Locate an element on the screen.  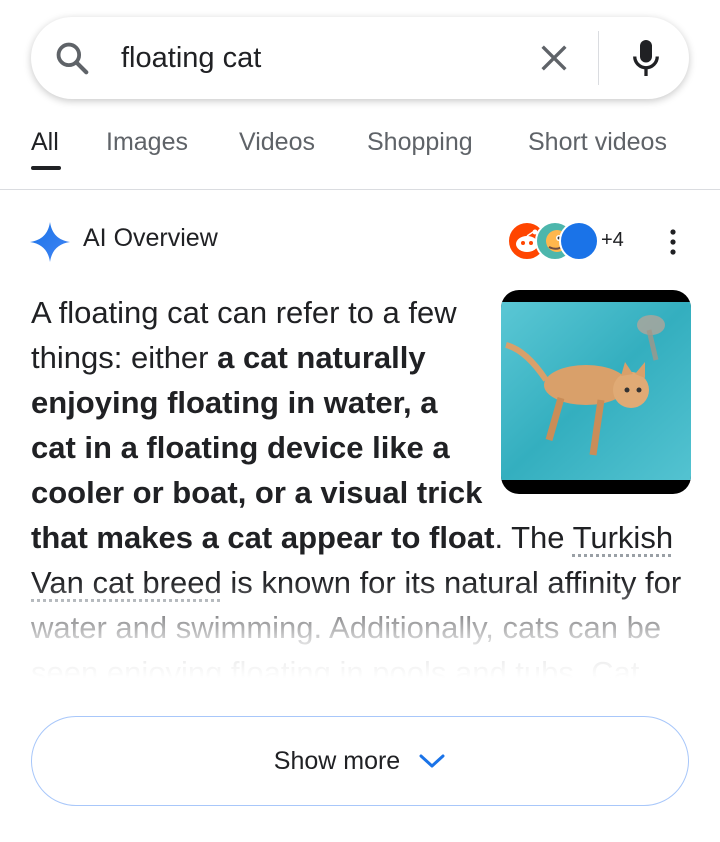
tab-all: All is located at coordinates (45, 142).